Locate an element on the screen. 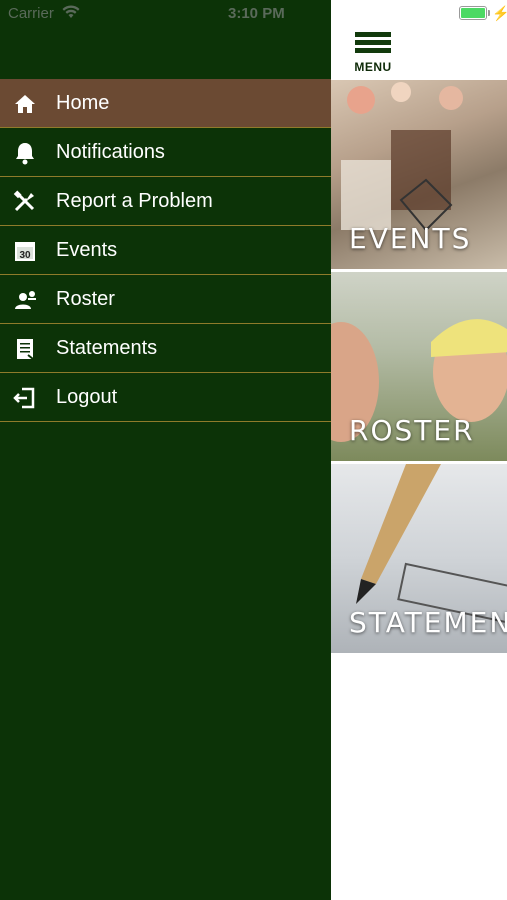  menu-button: MENU is located at coordinates (373, 53).